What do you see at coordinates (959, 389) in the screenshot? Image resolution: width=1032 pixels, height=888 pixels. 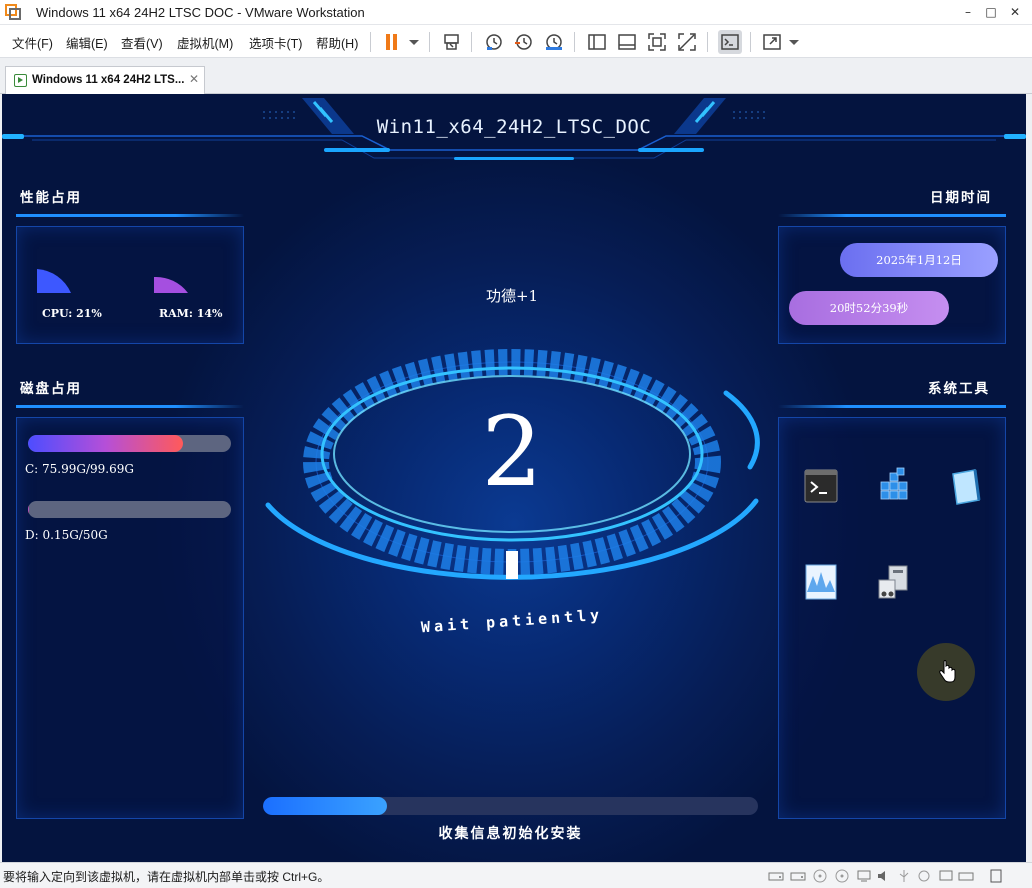 I see `tools-title: 系统工具` at bounding box center [959, 389].